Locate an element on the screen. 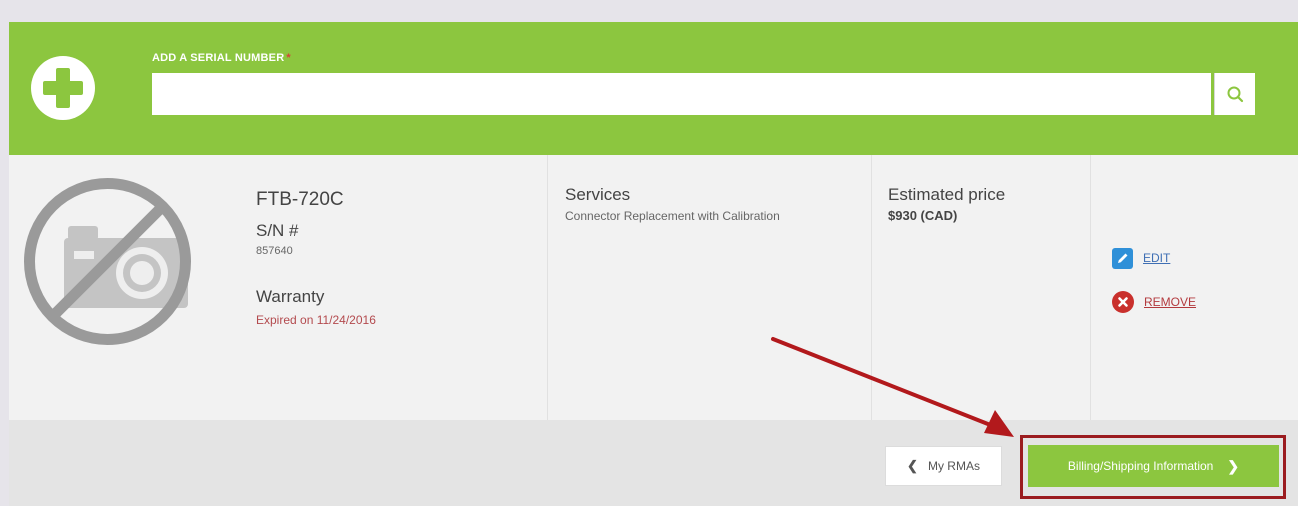 The image size is (1298, 506). search-button is located at coordinates (1234, 94).